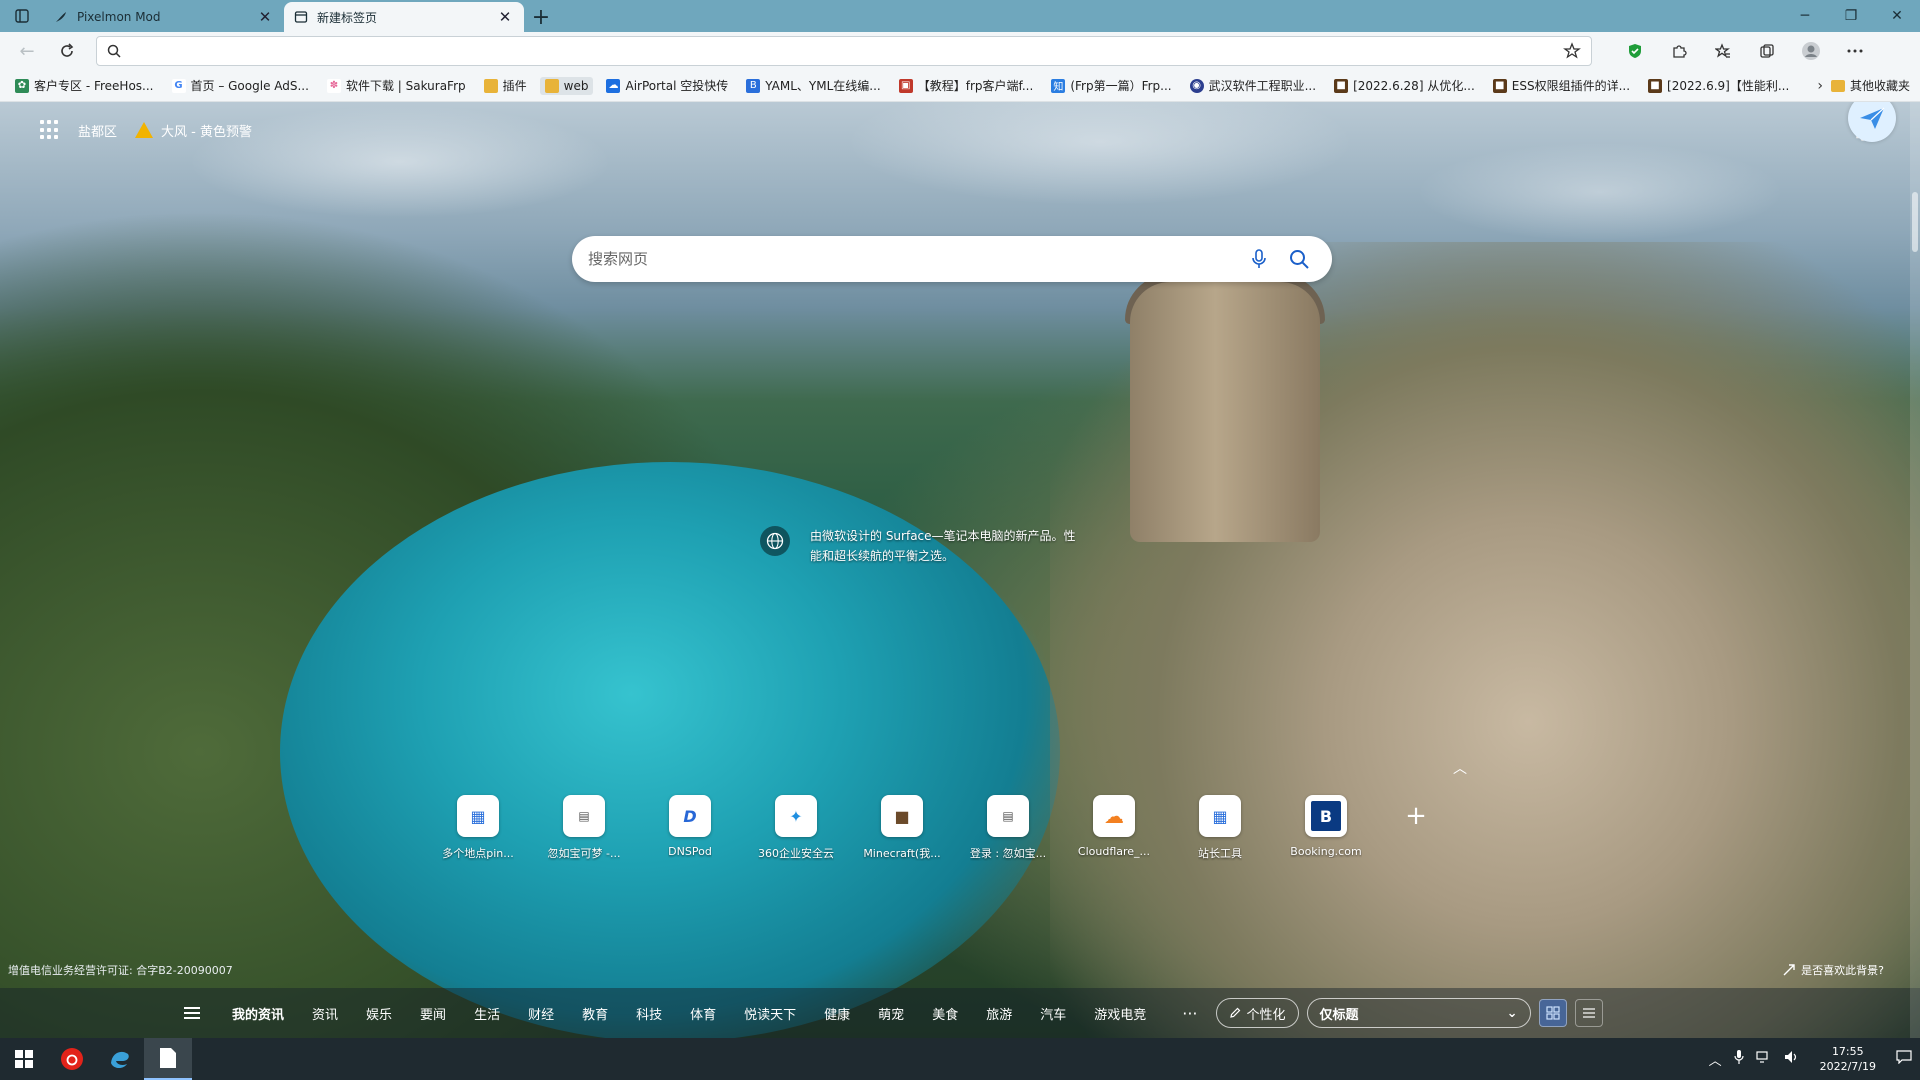 This screenshot has height=1080, width=1920. What do you see at coordinates (999, 1013) in the screenshot?
I see `news-tab: 旅游` at bounding box center [999, 1013].